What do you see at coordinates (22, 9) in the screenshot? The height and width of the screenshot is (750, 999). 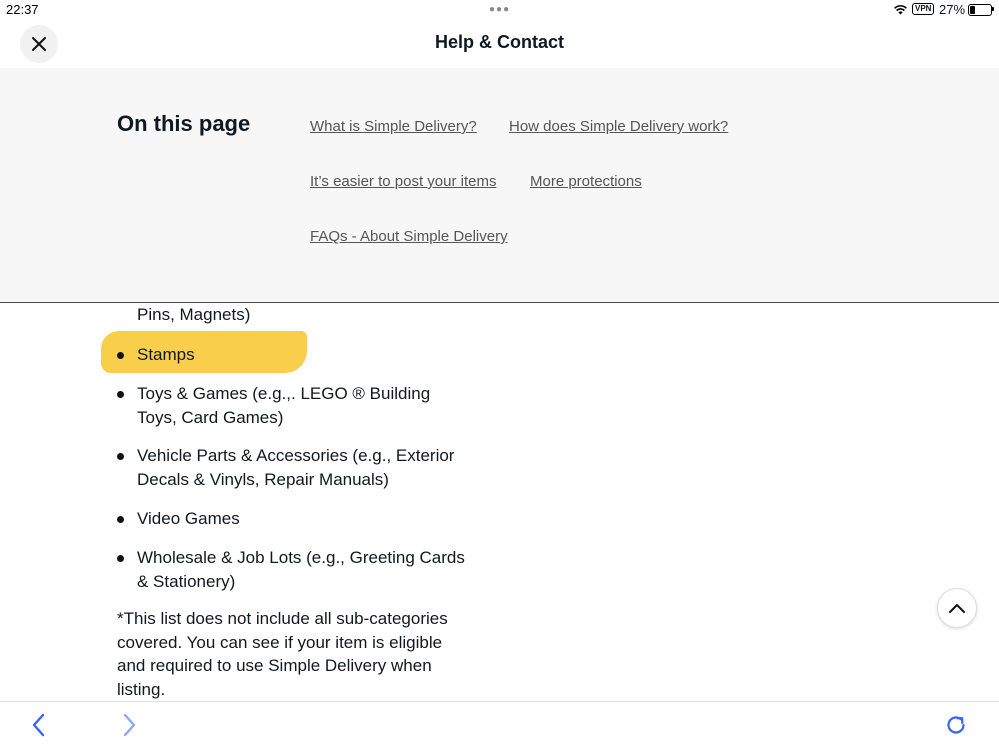 I see `status-time: 22:37` at bounding box center [22, 9].